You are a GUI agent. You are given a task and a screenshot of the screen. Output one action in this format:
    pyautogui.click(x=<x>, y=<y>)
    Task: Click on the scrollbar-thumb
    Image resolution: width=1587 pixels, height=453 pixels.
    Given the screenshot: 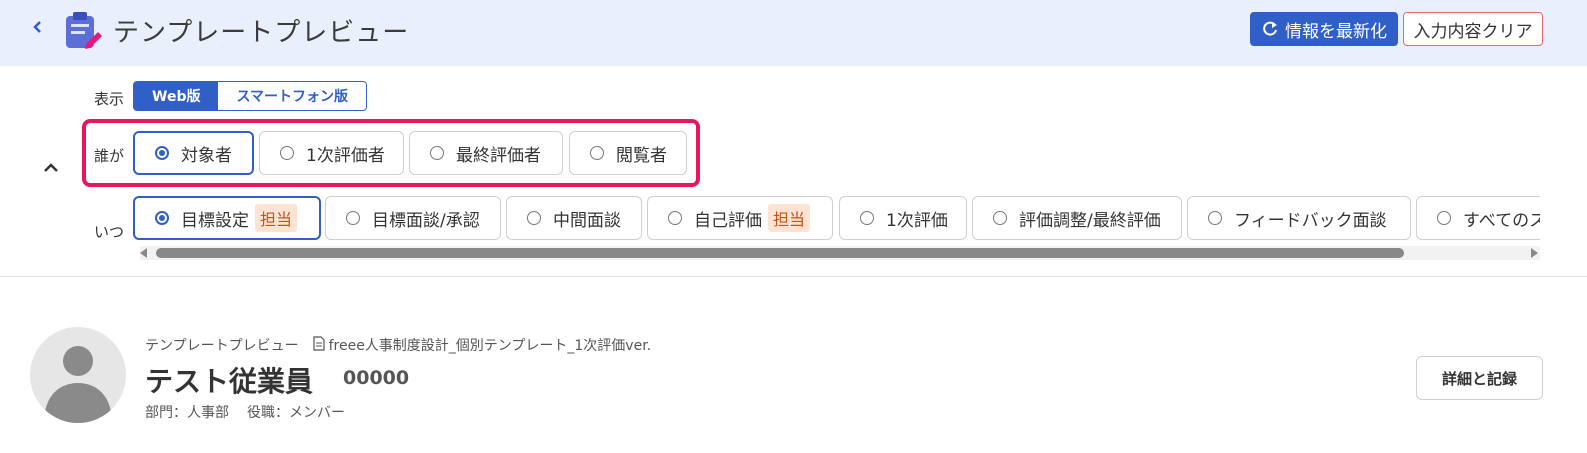 What is the action you would take?
    pyautogui.click(x=780, y=253)
    